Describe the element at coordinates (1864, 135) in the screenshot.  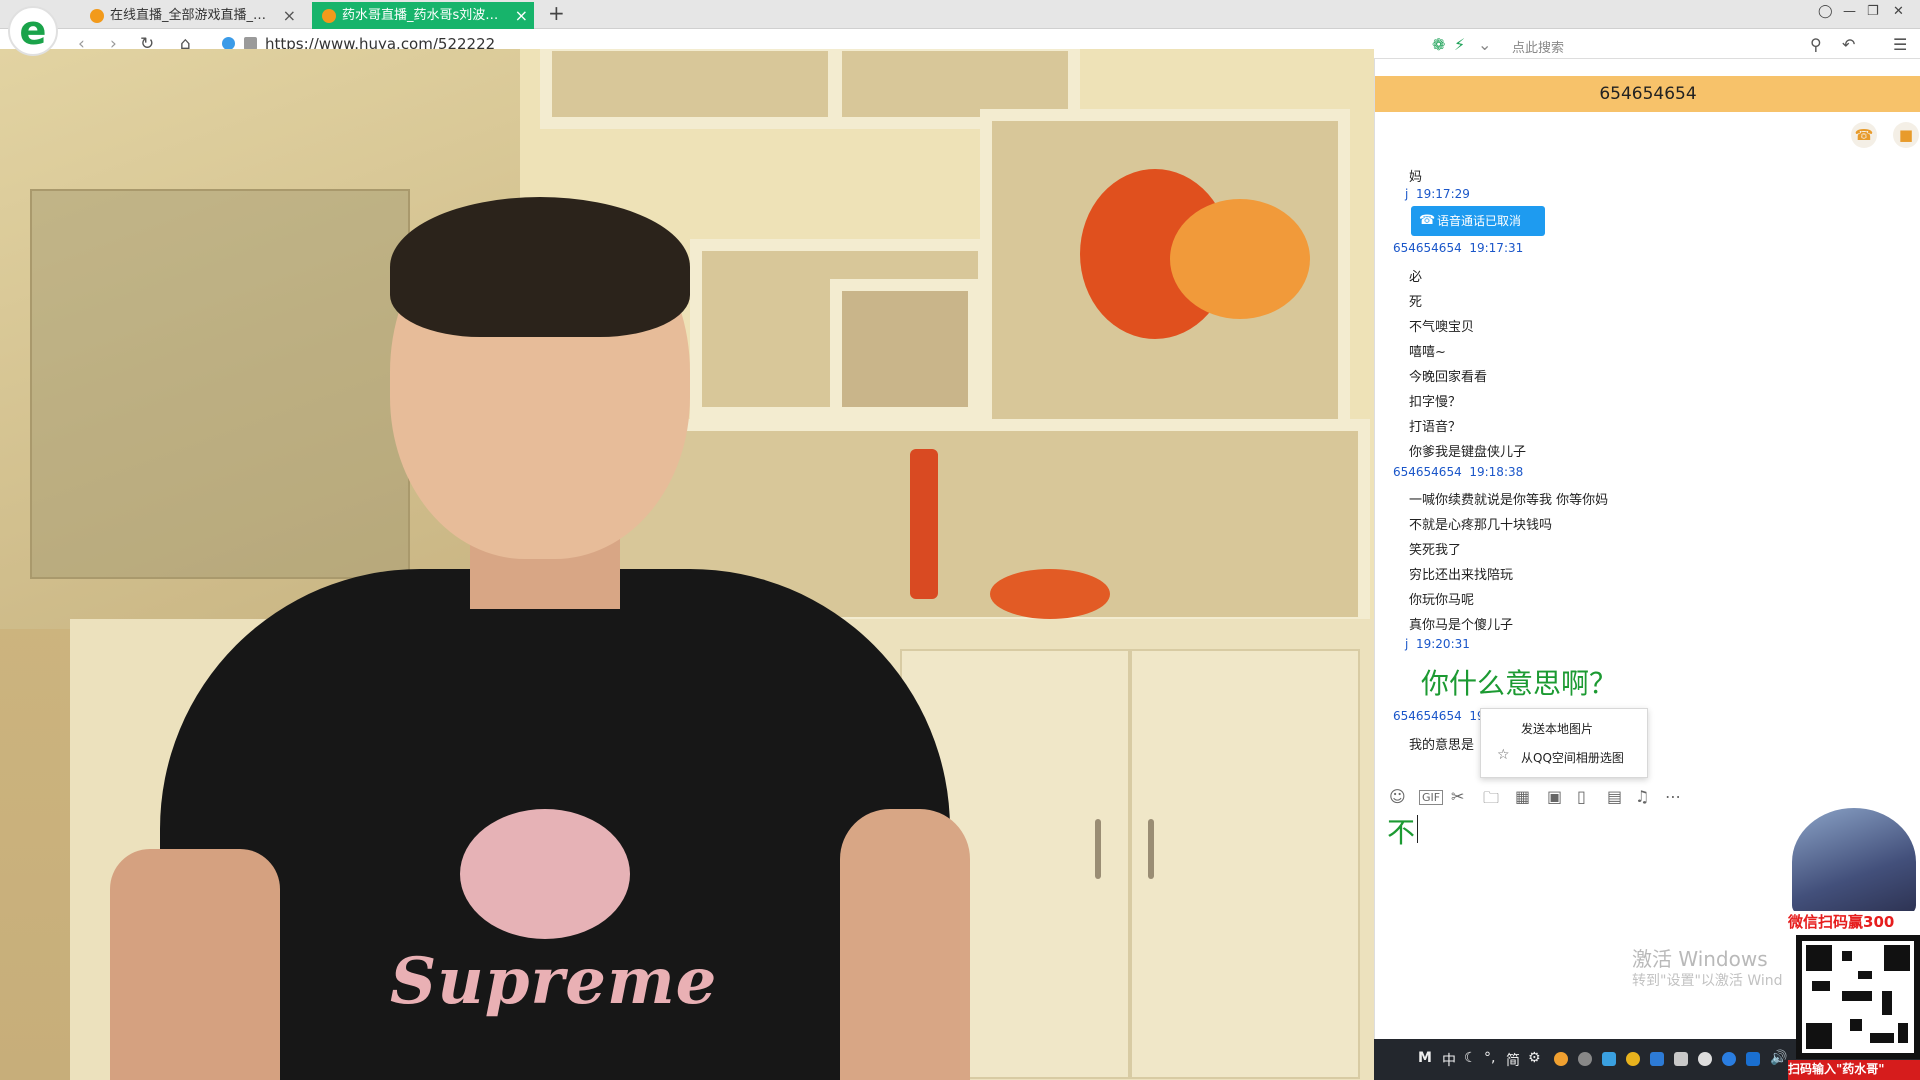
I see `voice-call-icon: ☎` at that location.